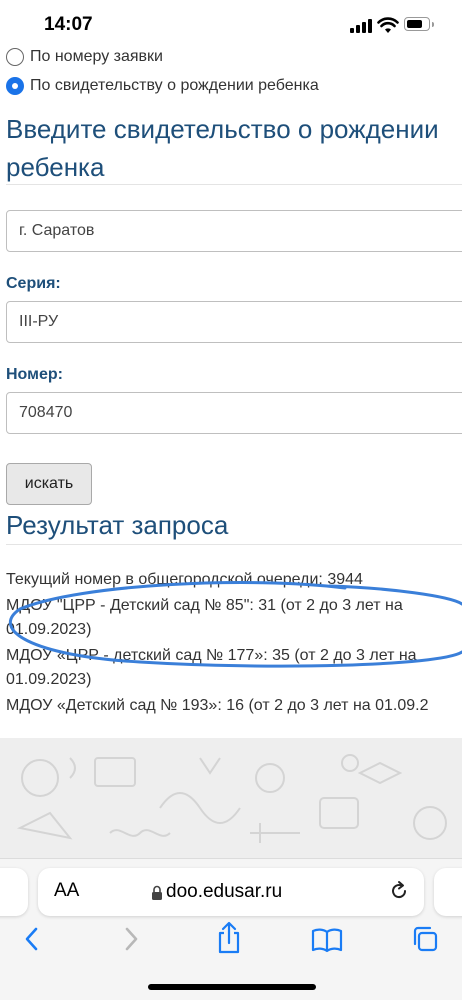 This screenshot has height=1000, width=462. Describe the element at coordinates (131, 939) in the screenshot. I see `forward-icon` at that location.